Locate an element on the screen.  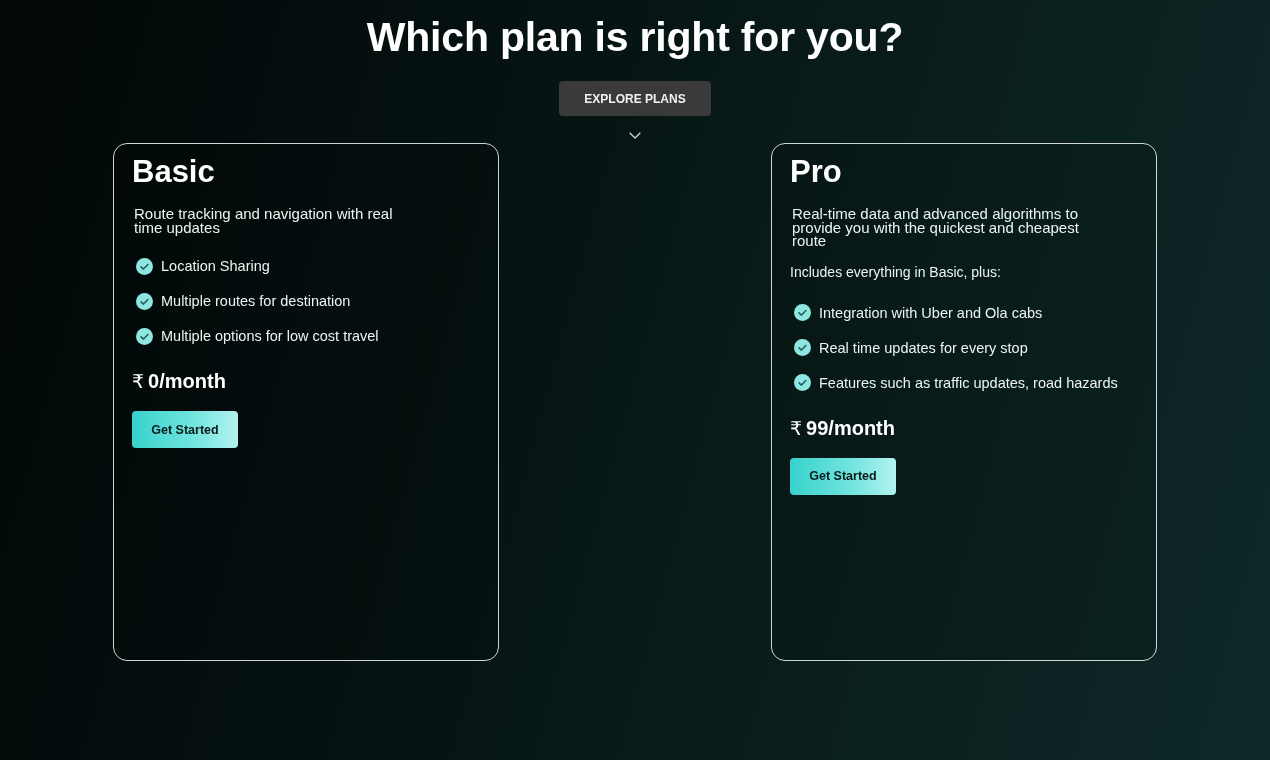
feature-text: Features such as traffic updates, road hazards is located at coordinates (968, 382).